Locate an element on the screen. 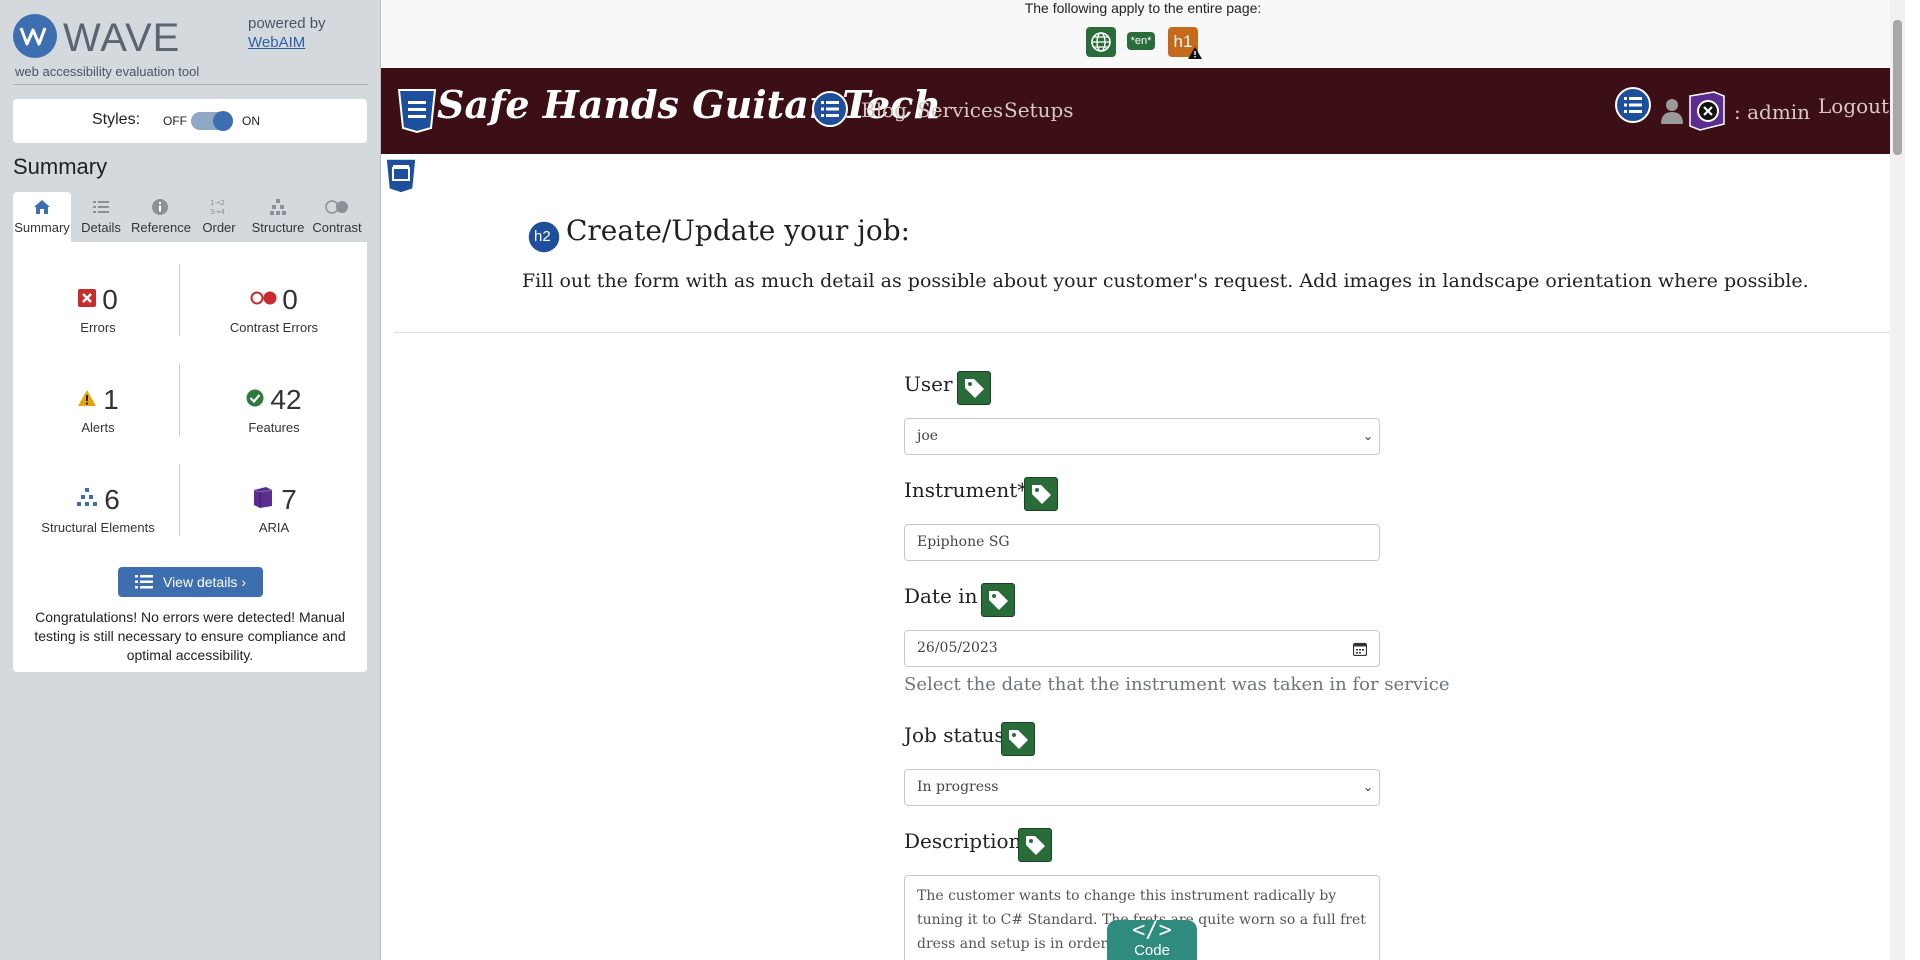  webaim-link: WebAIM is located at coordinates (276, 42).